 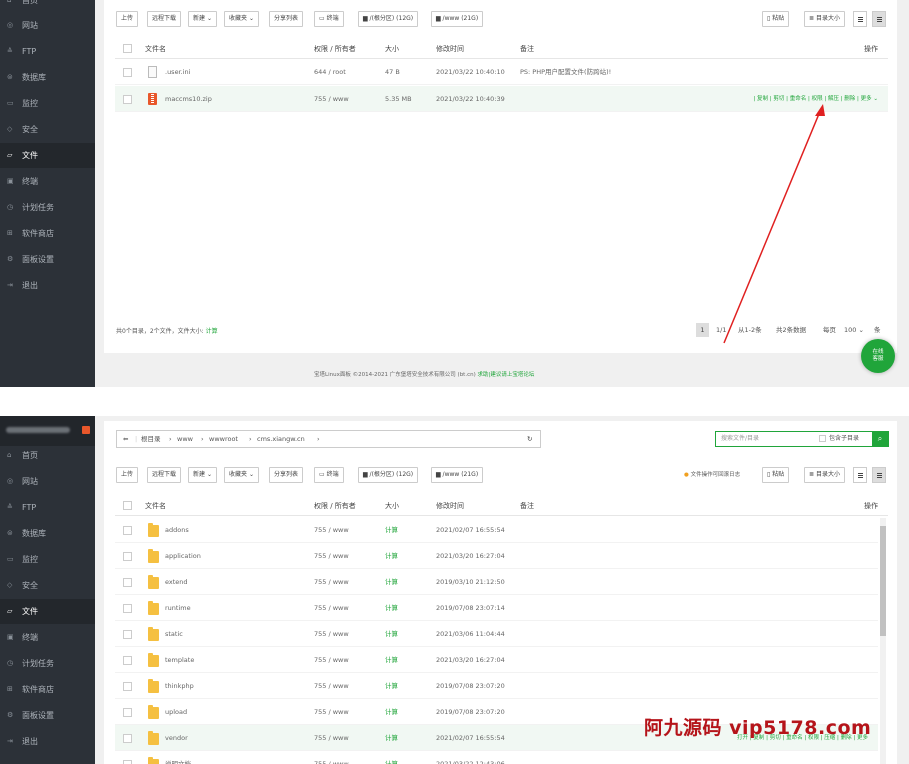 I want to click on breadcrumb-item: www, so click(x=185, y=439).